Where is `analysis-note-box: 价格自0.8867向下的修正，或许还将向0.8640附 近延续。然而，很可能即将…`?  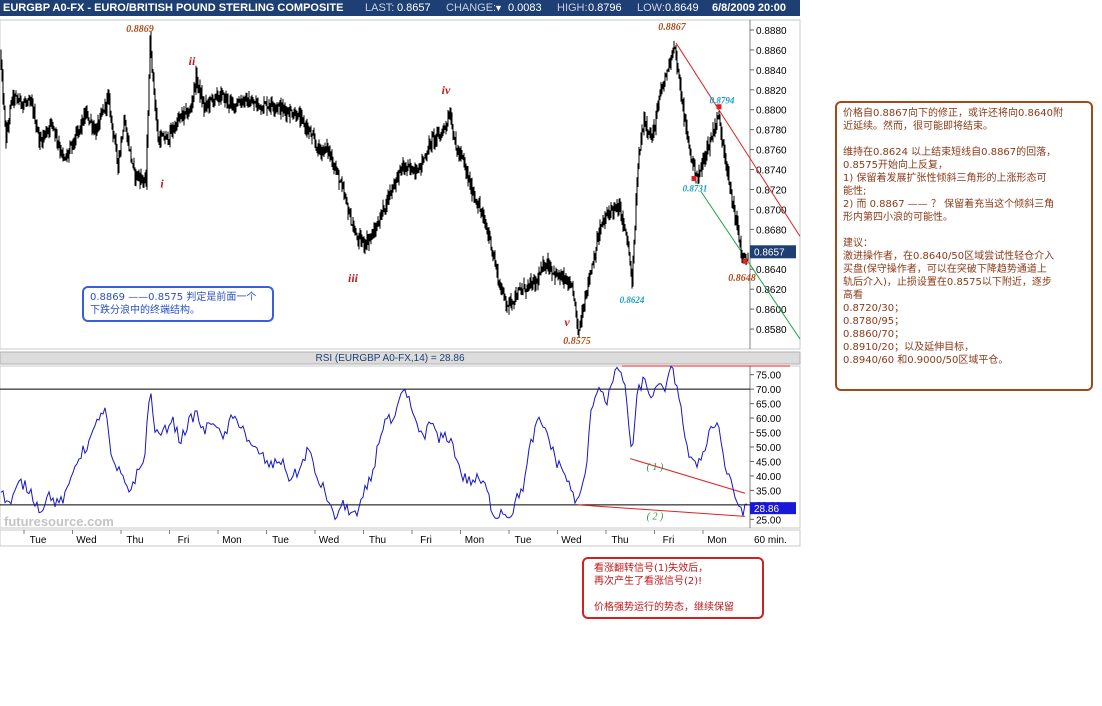
analysis-note-box: 价格自0.8867向下的修正，或许还将向0.8640附 近延续。然而，很可能即将… is located at coordinates (964, 246).